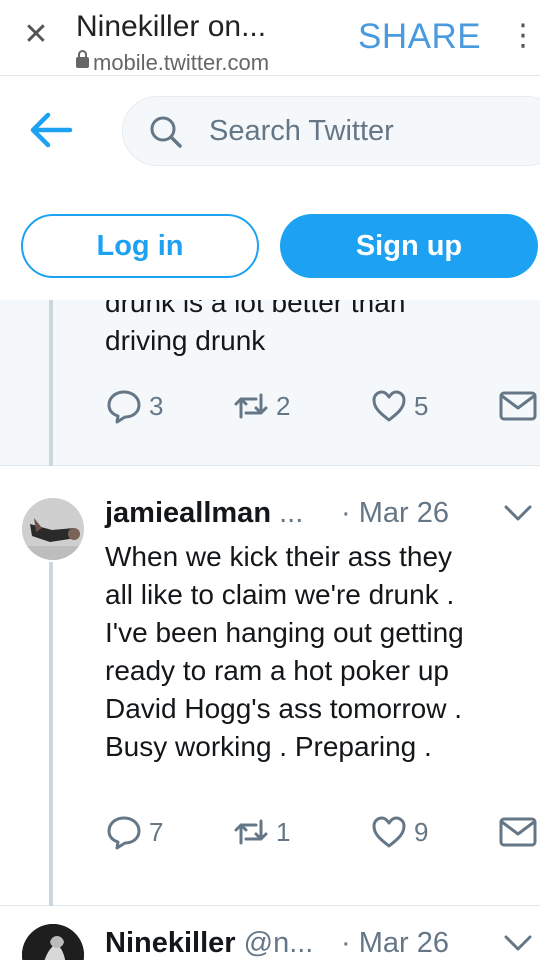  Describe the element at coordinates (156, 405) in the screenshot. I see `reply-count: 3` at that location.